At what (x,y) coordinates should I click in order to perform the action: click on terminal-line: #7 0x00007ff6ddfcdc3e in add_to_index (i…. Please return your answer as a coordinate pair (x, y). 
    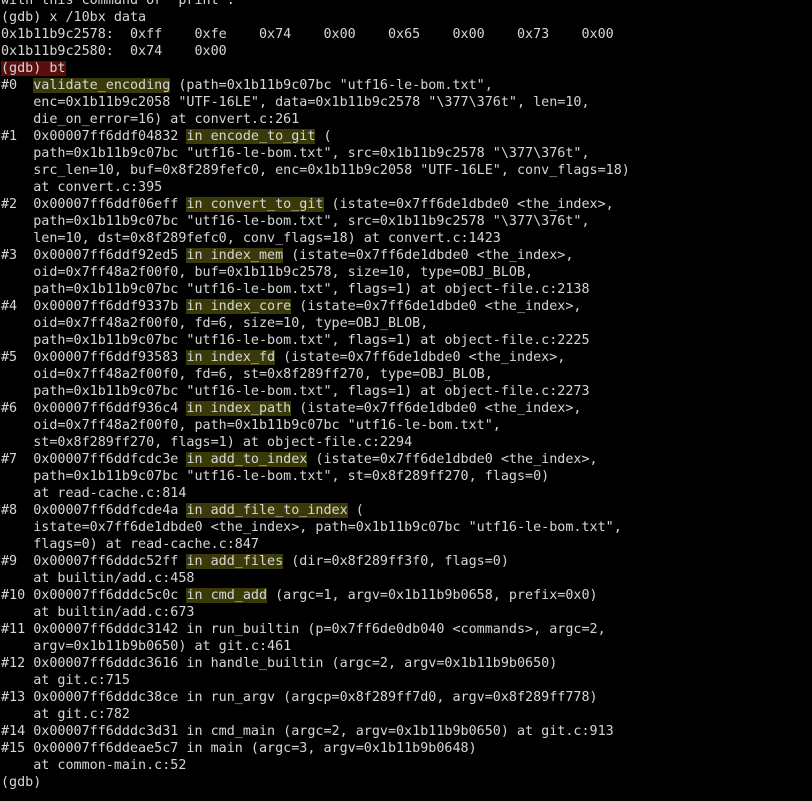
    Looking at the image, I should click on (406, 459).